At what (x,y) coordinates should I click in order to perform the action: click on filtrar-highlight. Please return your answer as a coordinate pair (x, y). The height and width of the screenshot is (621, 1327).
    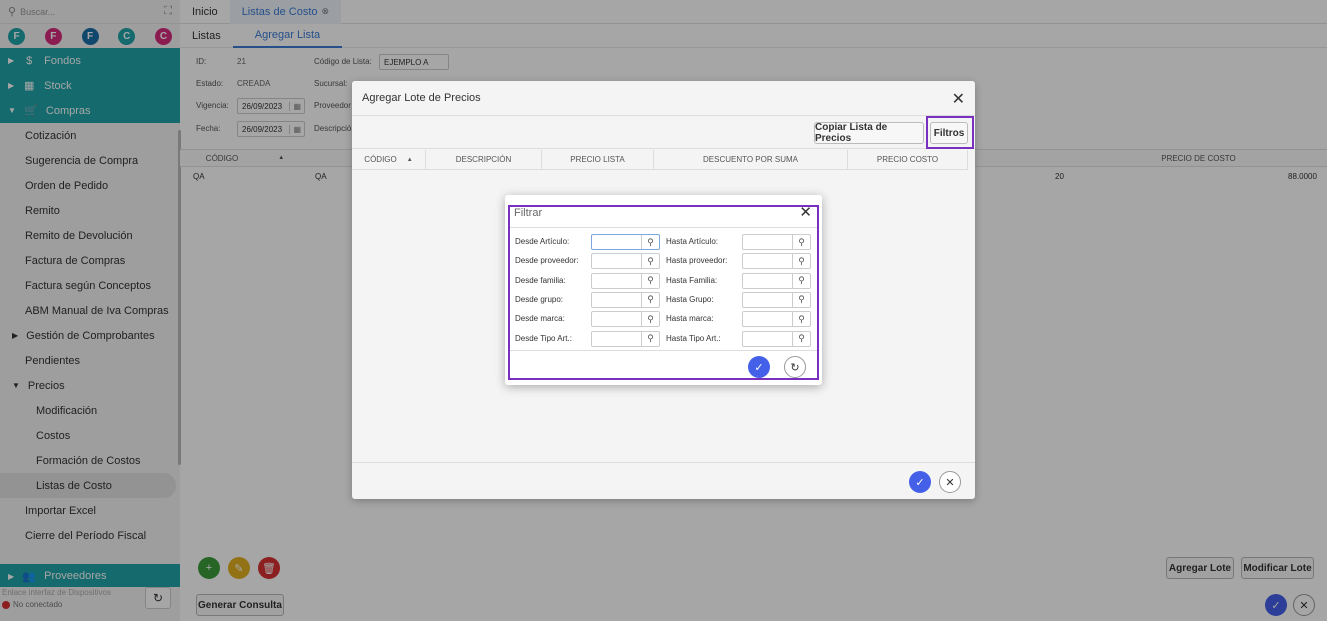
    Looking at the image, I should click on (663, 292).